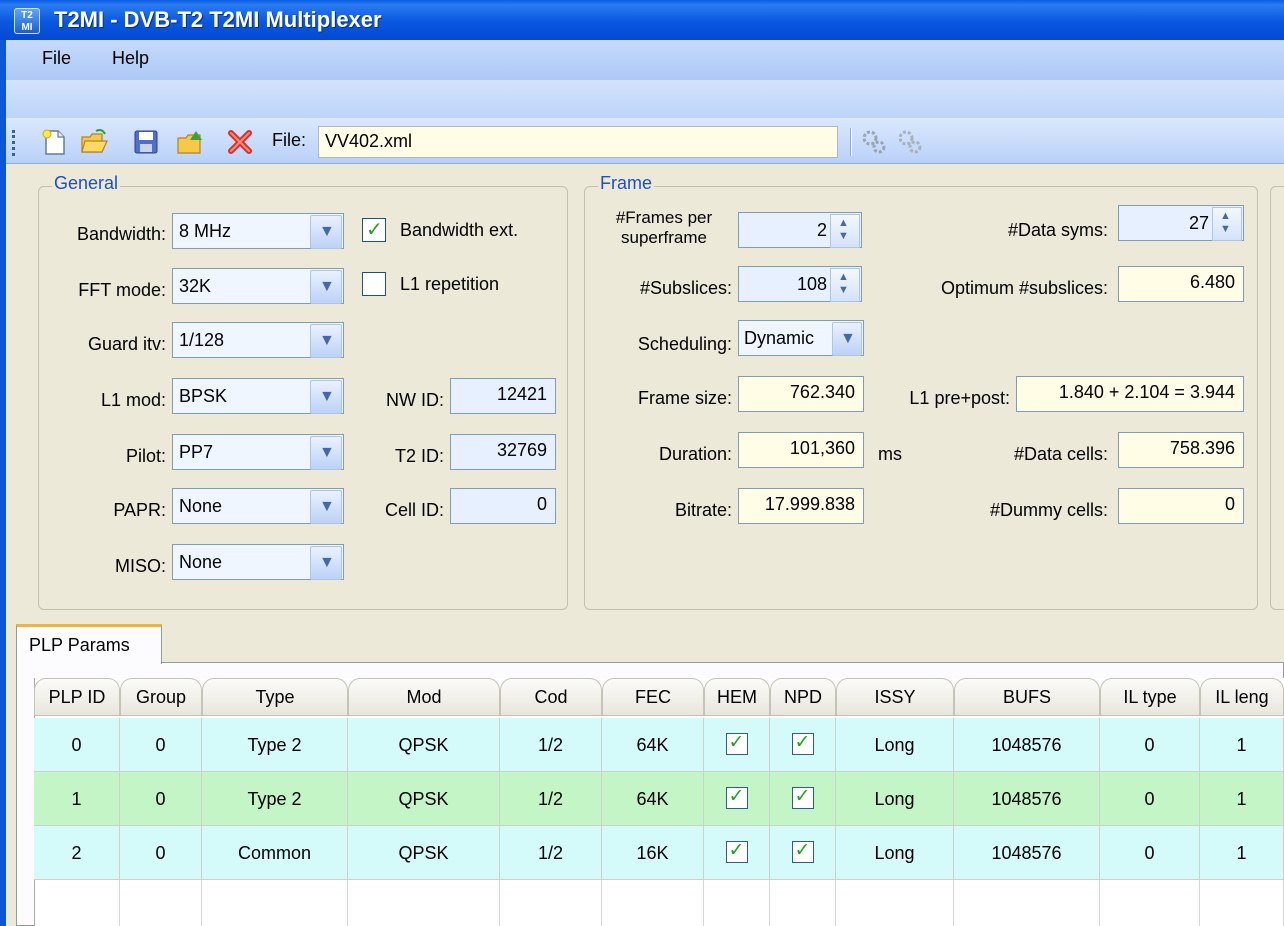  What do you see at coordinates (503, 452) in the screenshot?
I see `t2-id-field: 32769` at bounding box center [503, 452].